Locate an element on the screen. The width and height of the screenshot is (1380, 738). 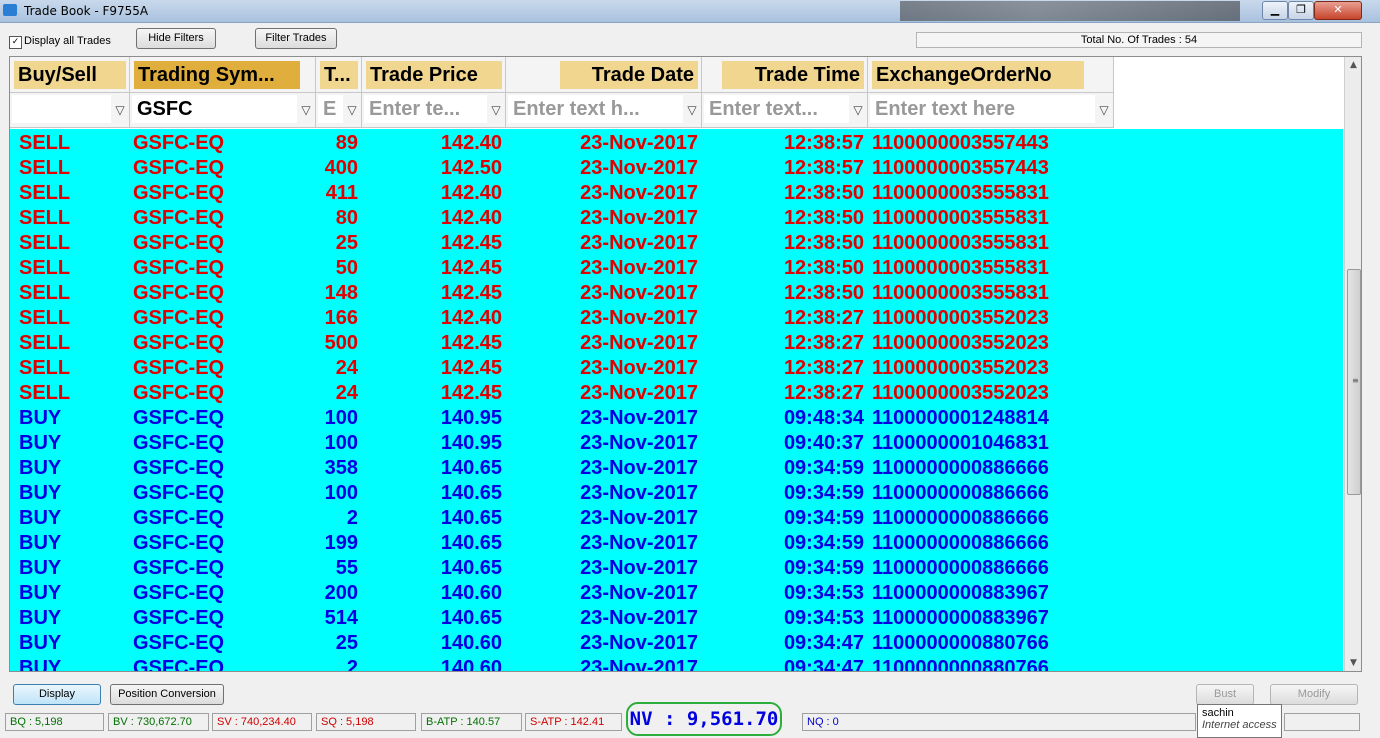
position-conversion-button: Position Conversion is located at coordinates (167, 694).